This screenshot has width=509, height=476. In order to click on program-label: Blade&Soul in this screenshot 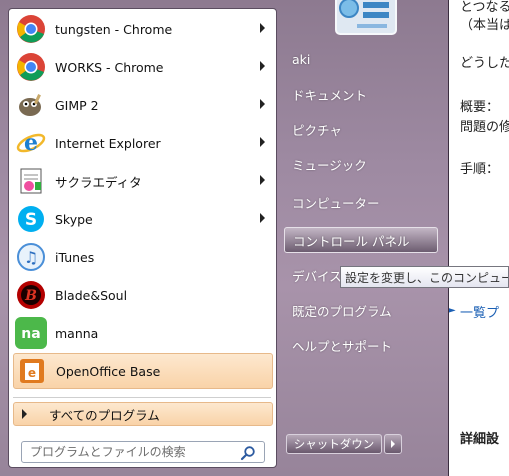, I will do `click(91, 295)`.